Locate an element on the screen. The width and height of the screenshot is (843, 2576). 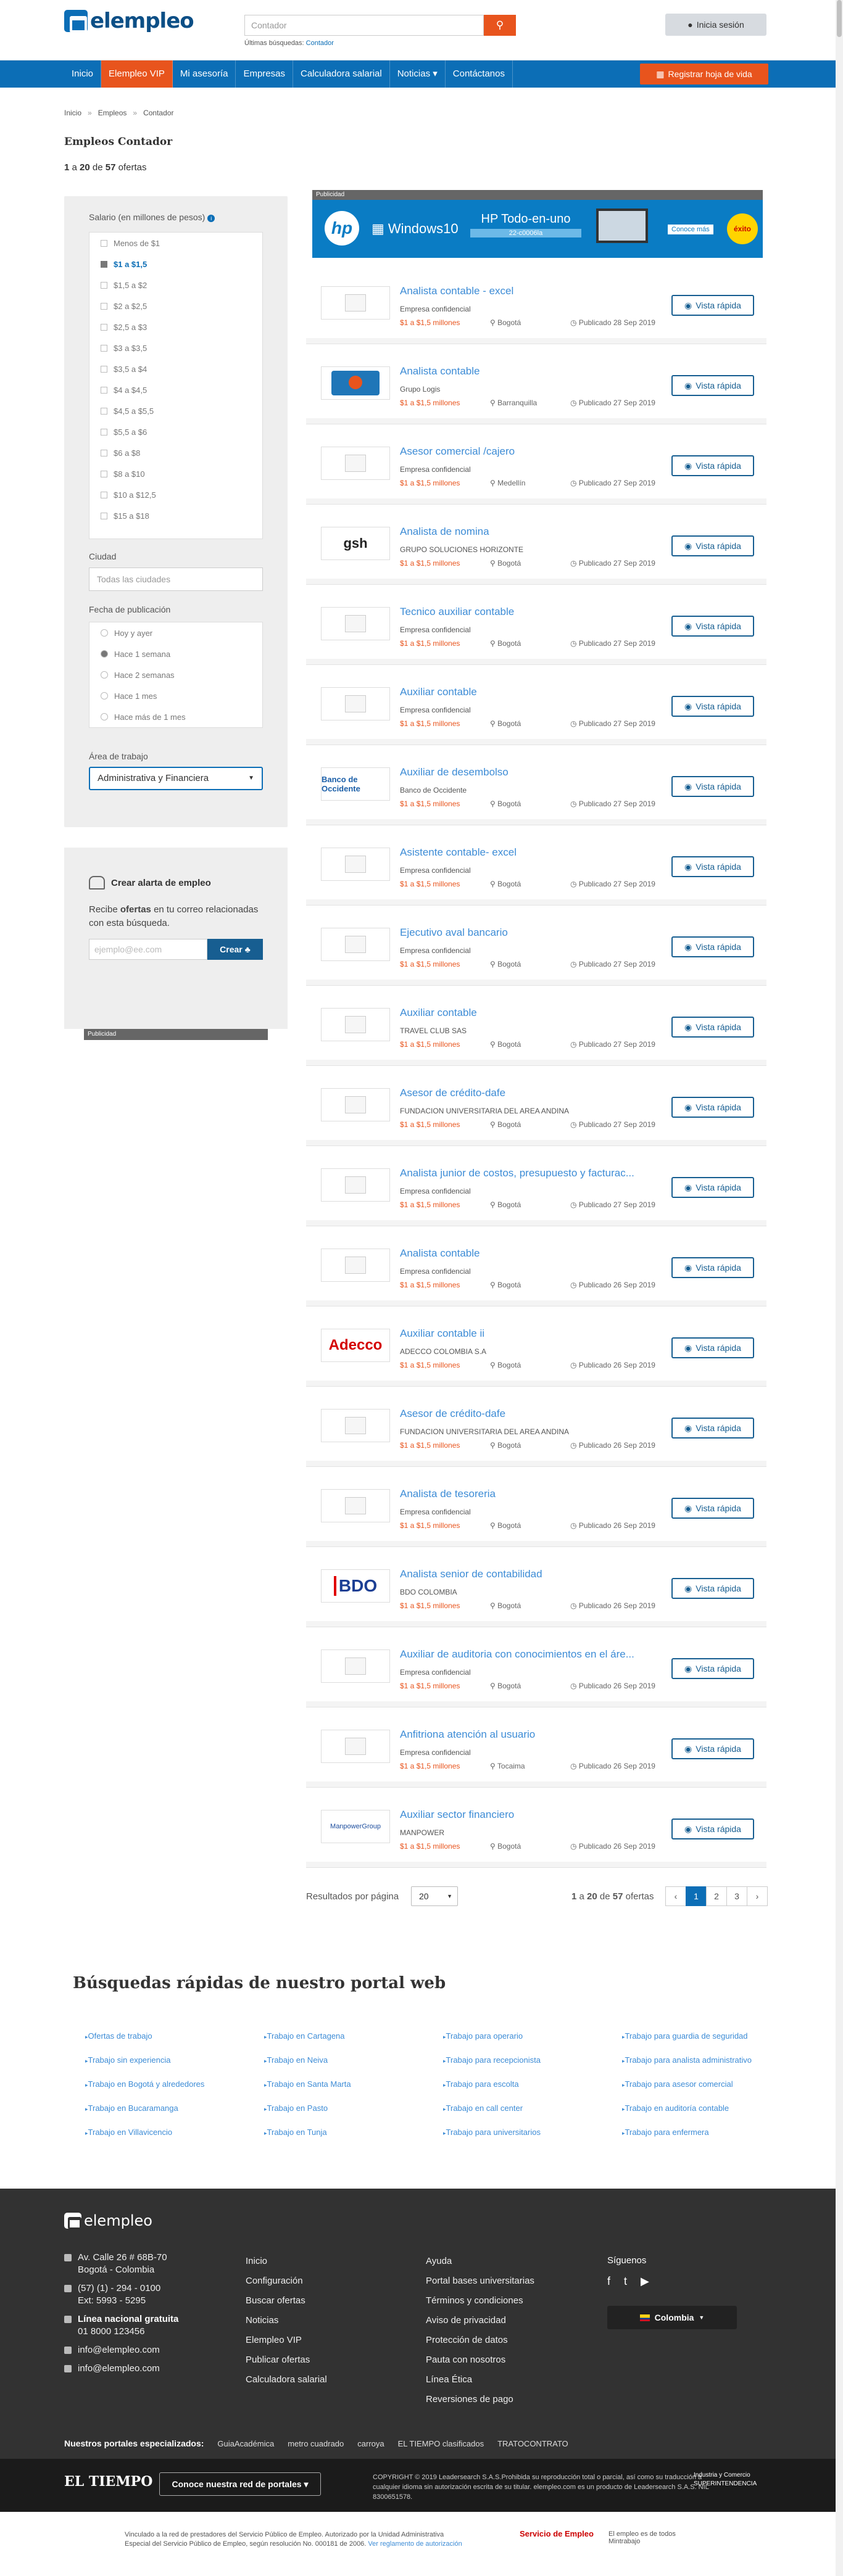
date-option: Hace 2 semanas is located at coordinates (175, 675).